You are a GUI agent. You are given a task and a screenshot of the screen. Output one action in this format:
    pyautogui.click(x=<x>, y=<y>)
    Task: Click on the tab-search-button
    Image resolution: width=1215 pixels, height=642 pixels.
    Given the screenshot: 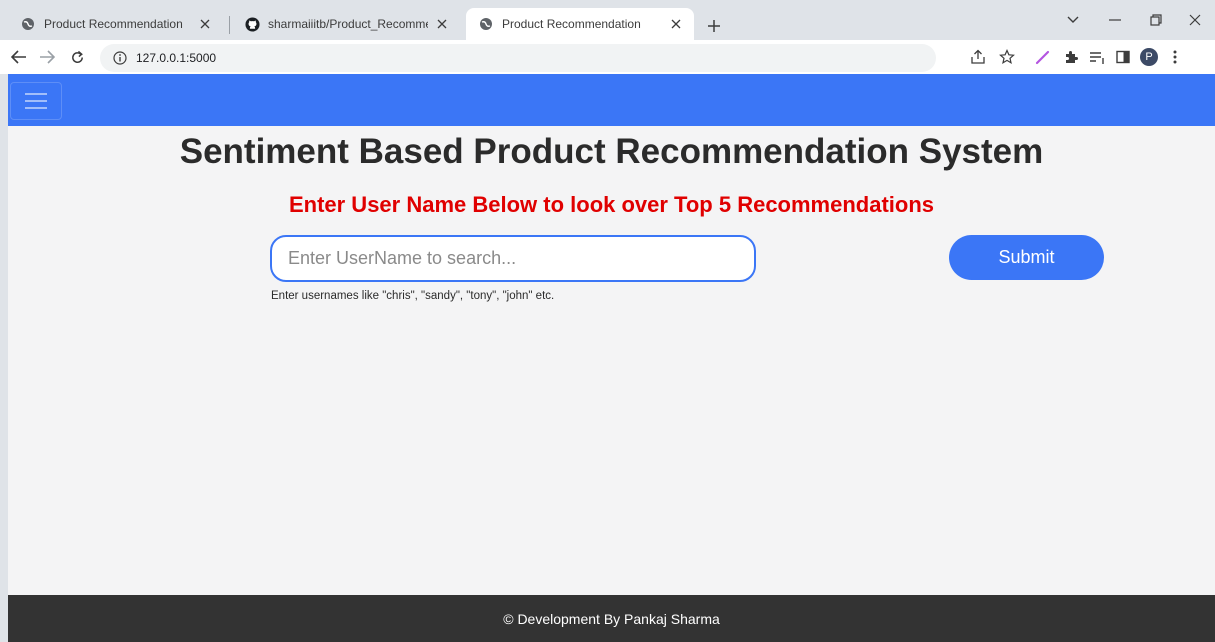 What is the action you would take?
    pyautogui.click(x=1073, y=20)
    